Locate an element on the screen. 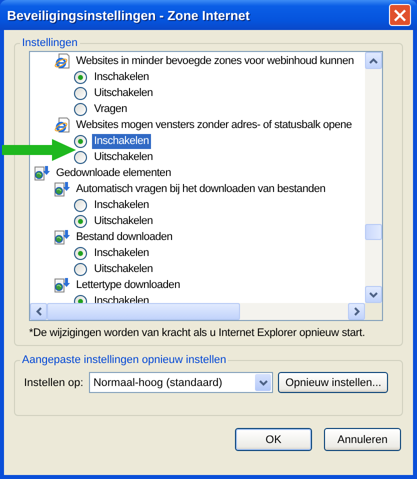 The width and height of the screenshot is (417, 479). horizontal-scrollbar is located at coordinates (197, 311).